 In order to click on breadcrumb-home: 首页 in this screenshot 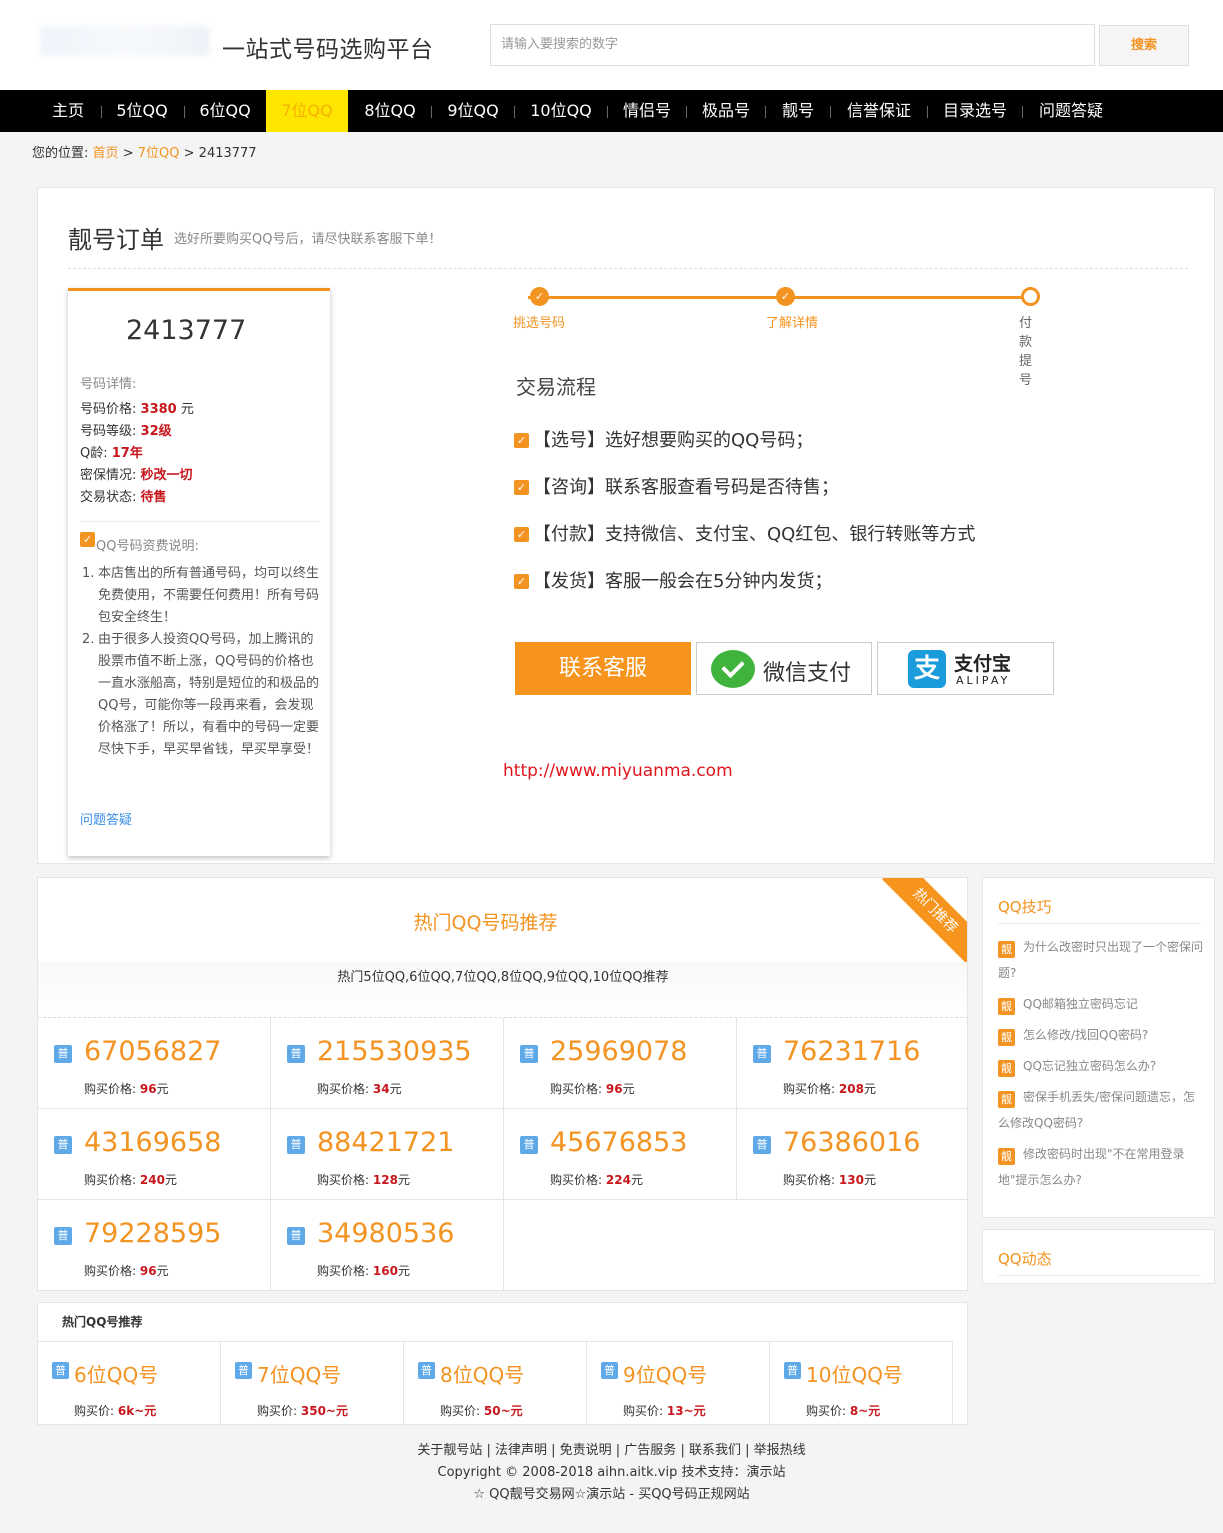, I will do `click(106, 153)`.